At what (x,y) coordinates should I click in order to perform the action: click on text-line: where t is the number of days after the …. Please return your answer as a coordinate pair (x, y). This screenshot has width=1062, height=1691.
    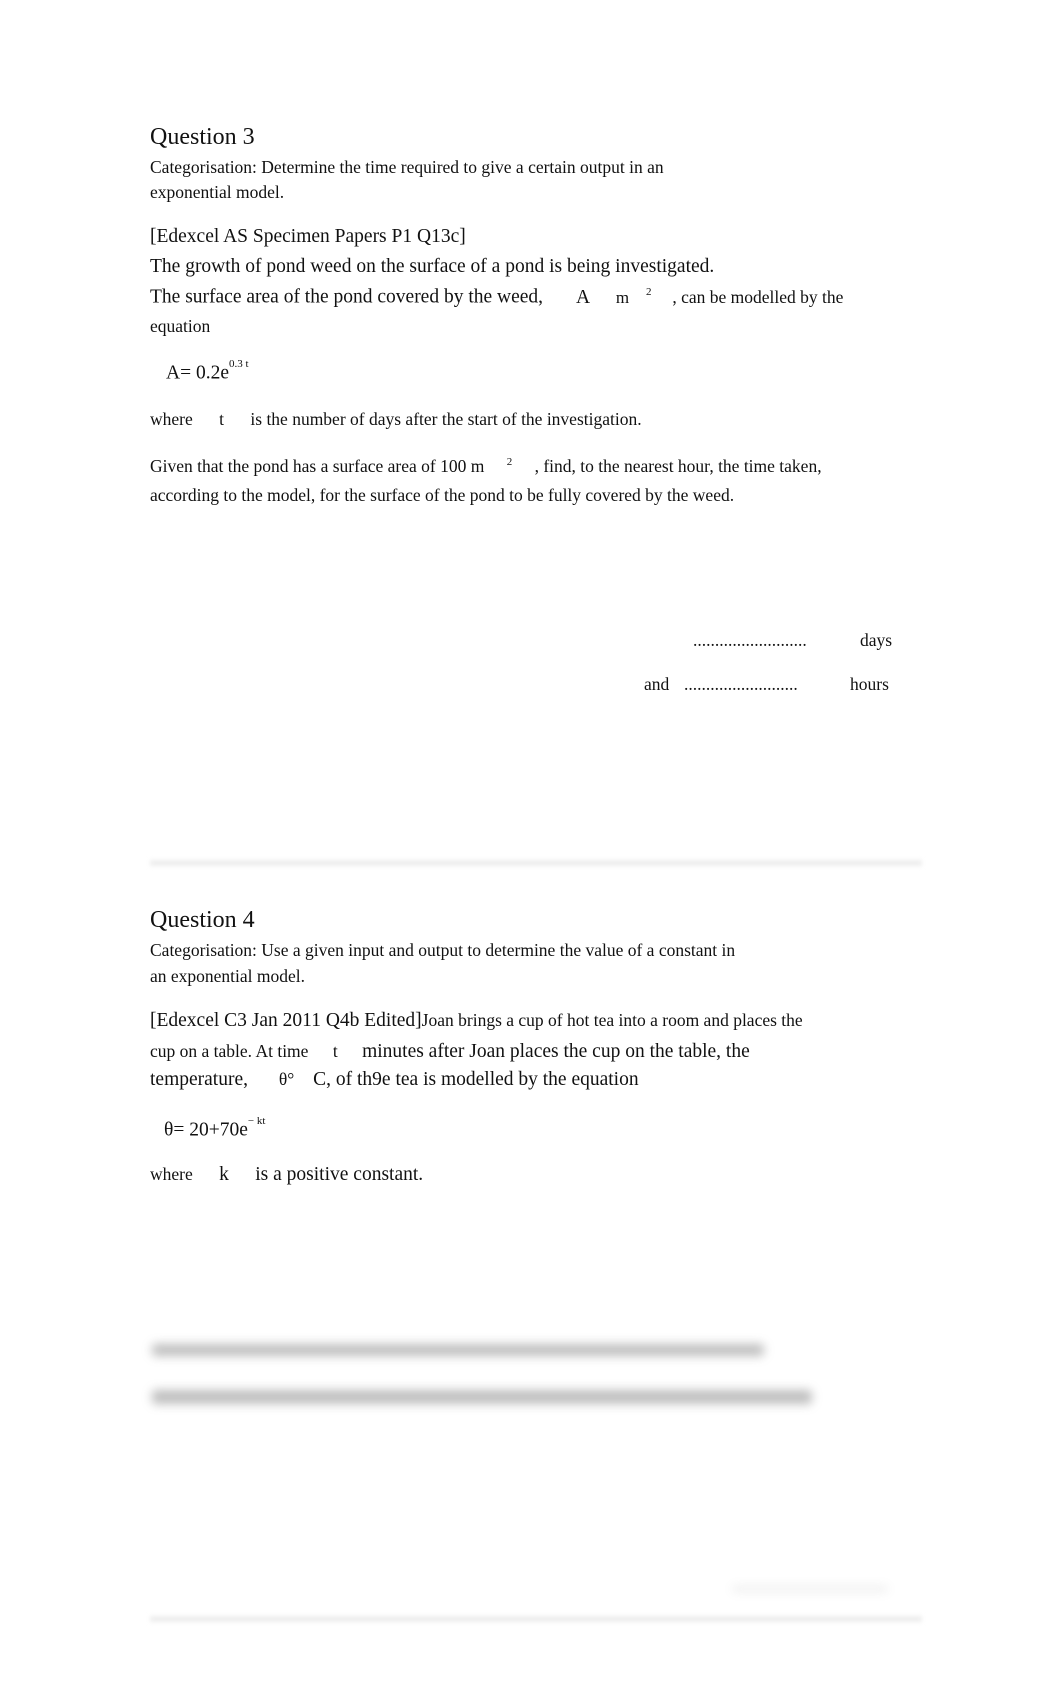
    Looking at the image, I should click on (396, 419).